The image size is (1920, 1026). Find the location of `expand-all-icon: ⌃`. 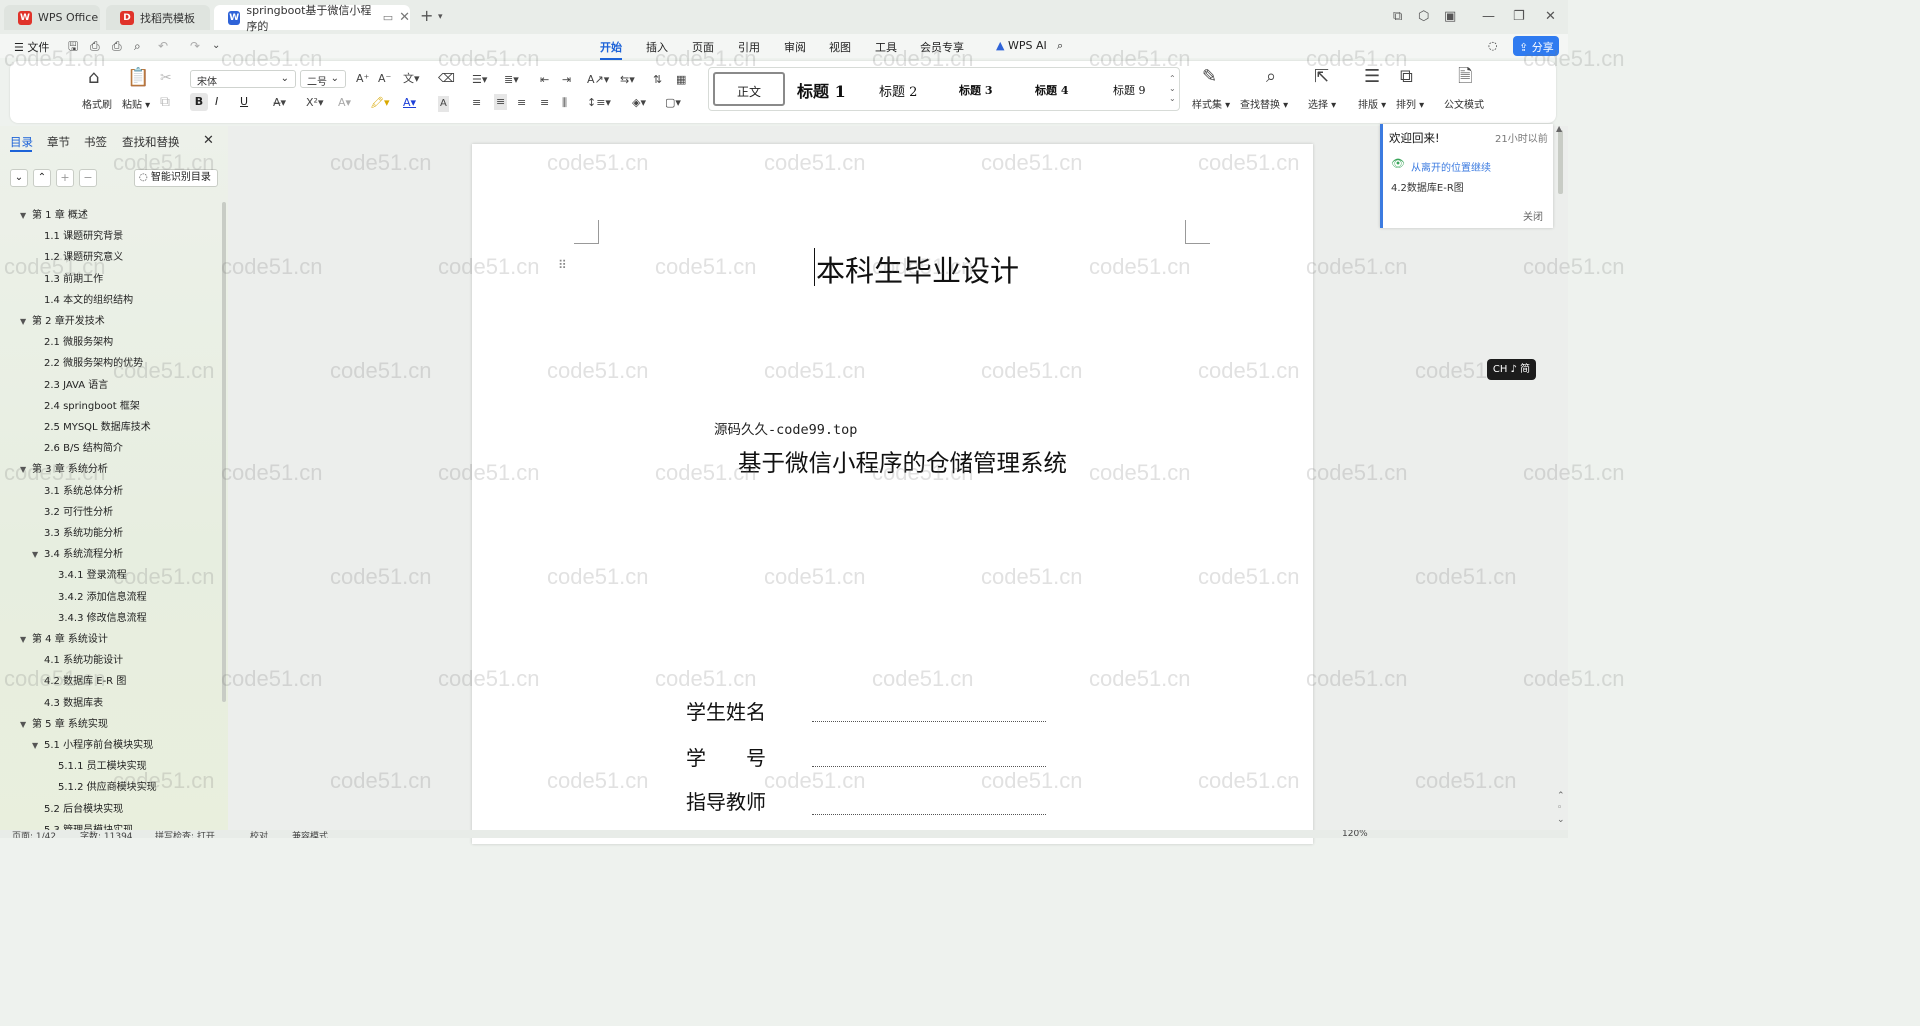

expand-all-icon: ⌃ is located at coordinates (42, 178).